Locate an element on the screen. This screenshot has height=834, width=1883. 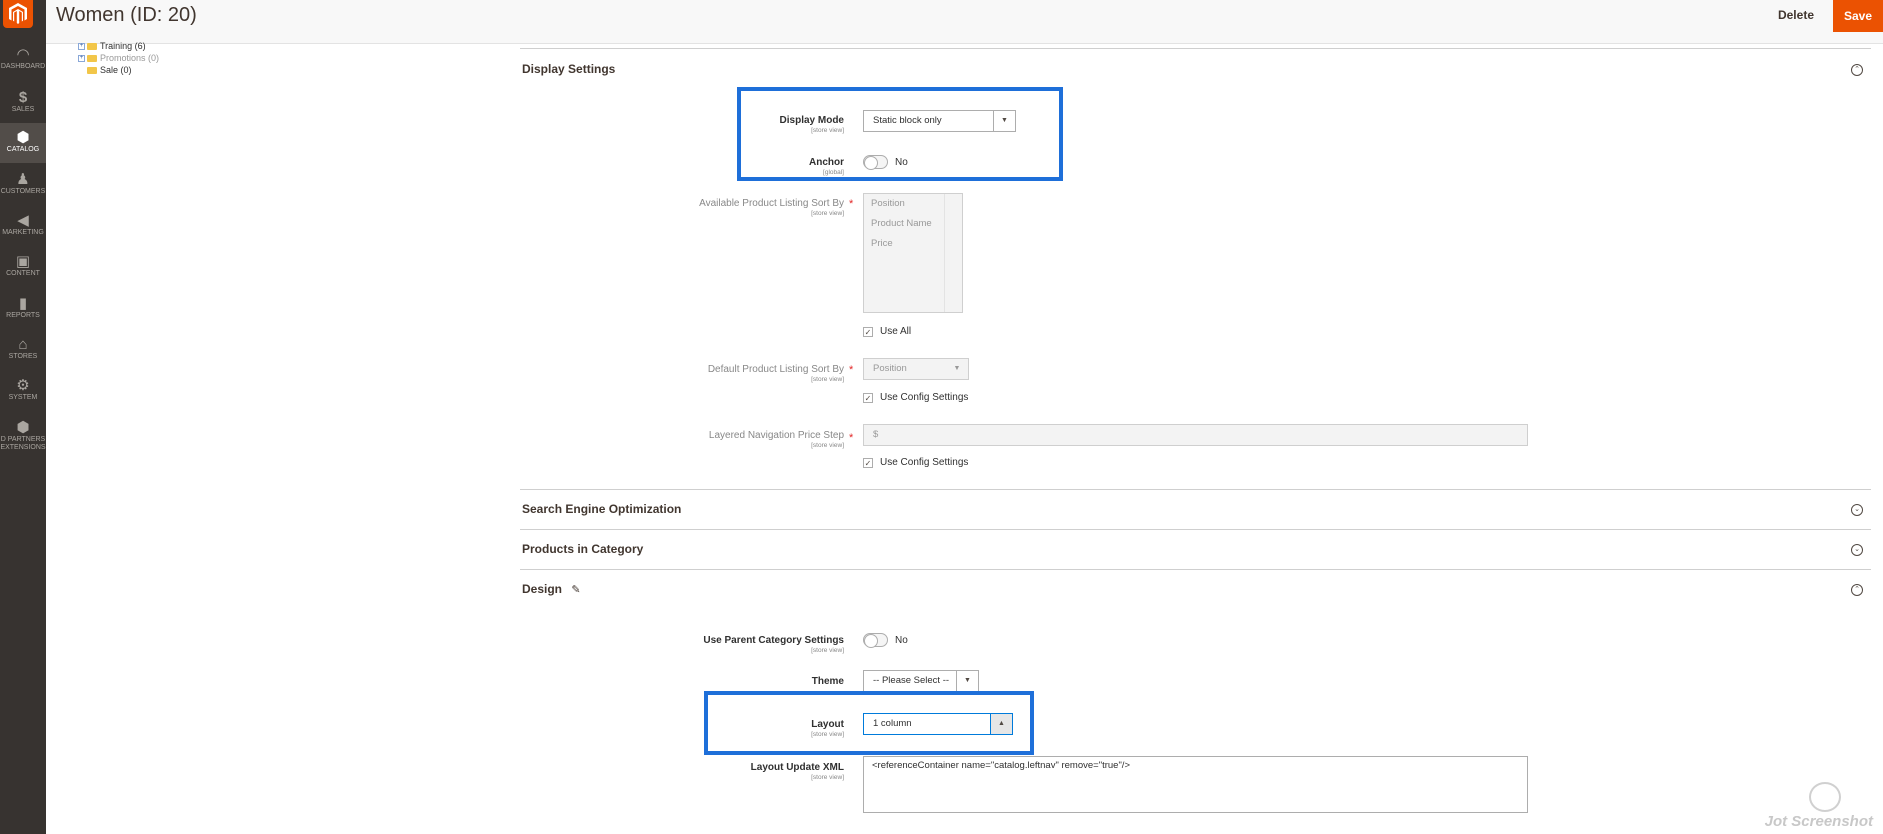
layout-value: 1 column is located at coordinates (892, 723).